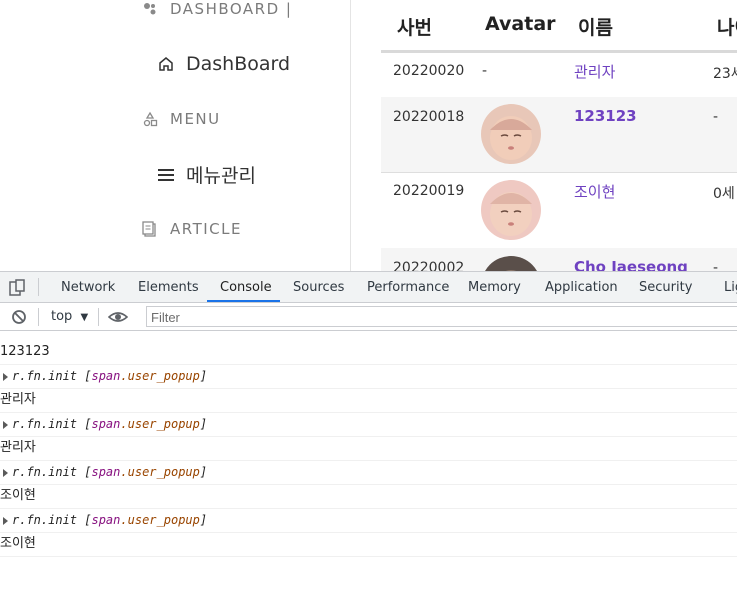 The image size is (737, 592). What do you see at coordinates (62, 316) in the screenshot?
I see `context-label: top` at bounding box center [62, 316].